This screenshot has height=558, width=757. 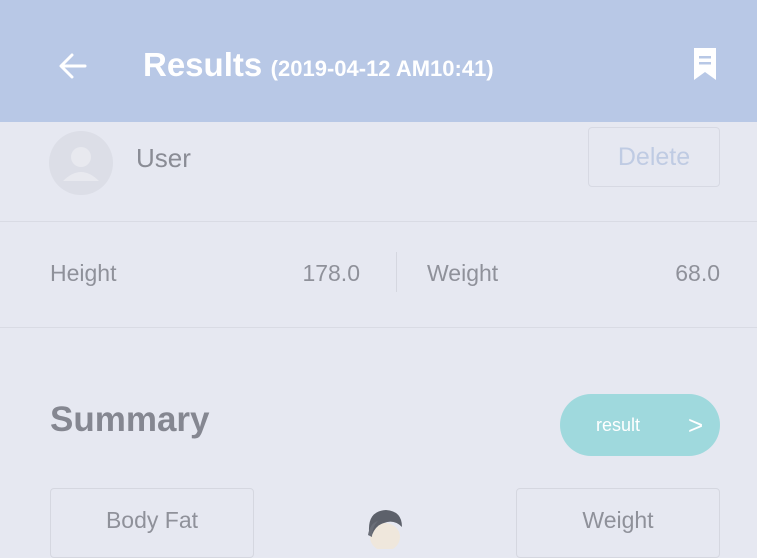 I want to click on chevron-right-icon: >, so click(x=696, y=425).